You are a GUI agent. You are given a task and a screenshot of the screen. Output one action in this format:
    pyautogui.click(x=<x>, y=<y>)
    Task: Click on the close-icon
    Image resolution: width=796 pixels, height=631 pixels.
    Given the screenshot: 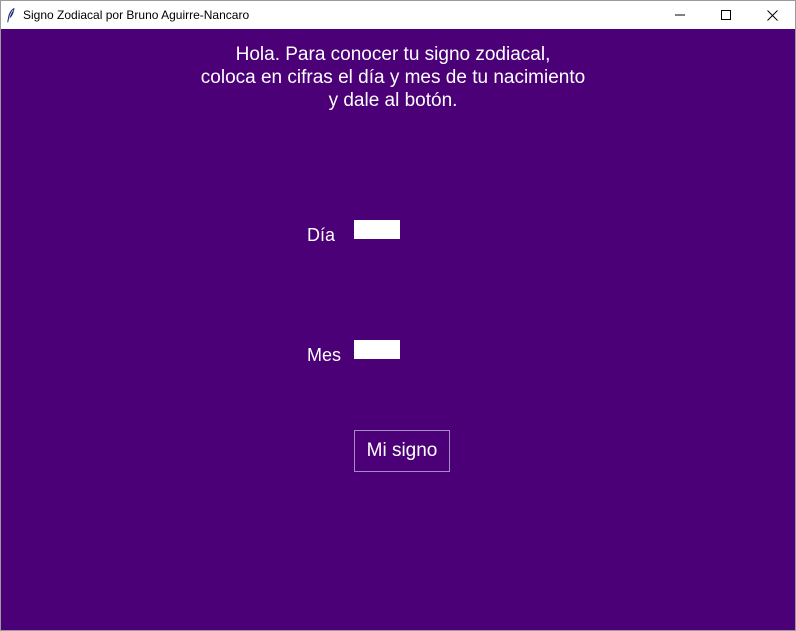 What is the action you would take?
    pyautogui.click(x=772, y=15)
    